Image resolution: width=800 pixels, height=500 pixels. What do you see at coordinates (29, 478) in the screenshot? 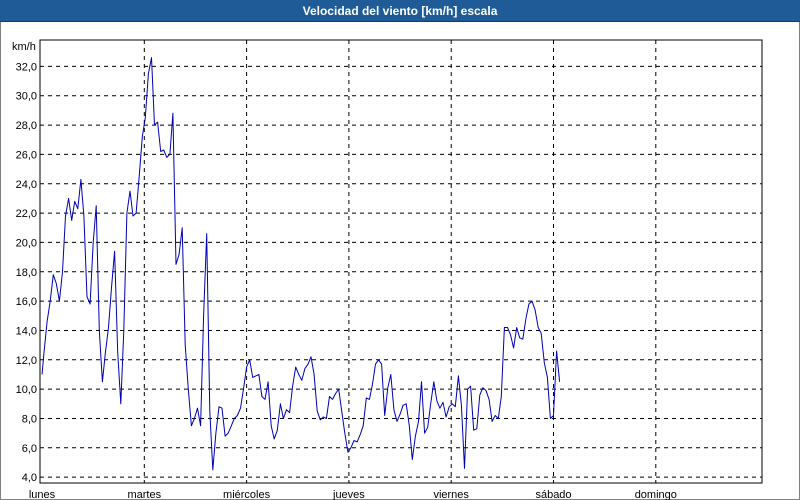
I see `y-tick-label: 4,0` at bounding box center [29, 478].